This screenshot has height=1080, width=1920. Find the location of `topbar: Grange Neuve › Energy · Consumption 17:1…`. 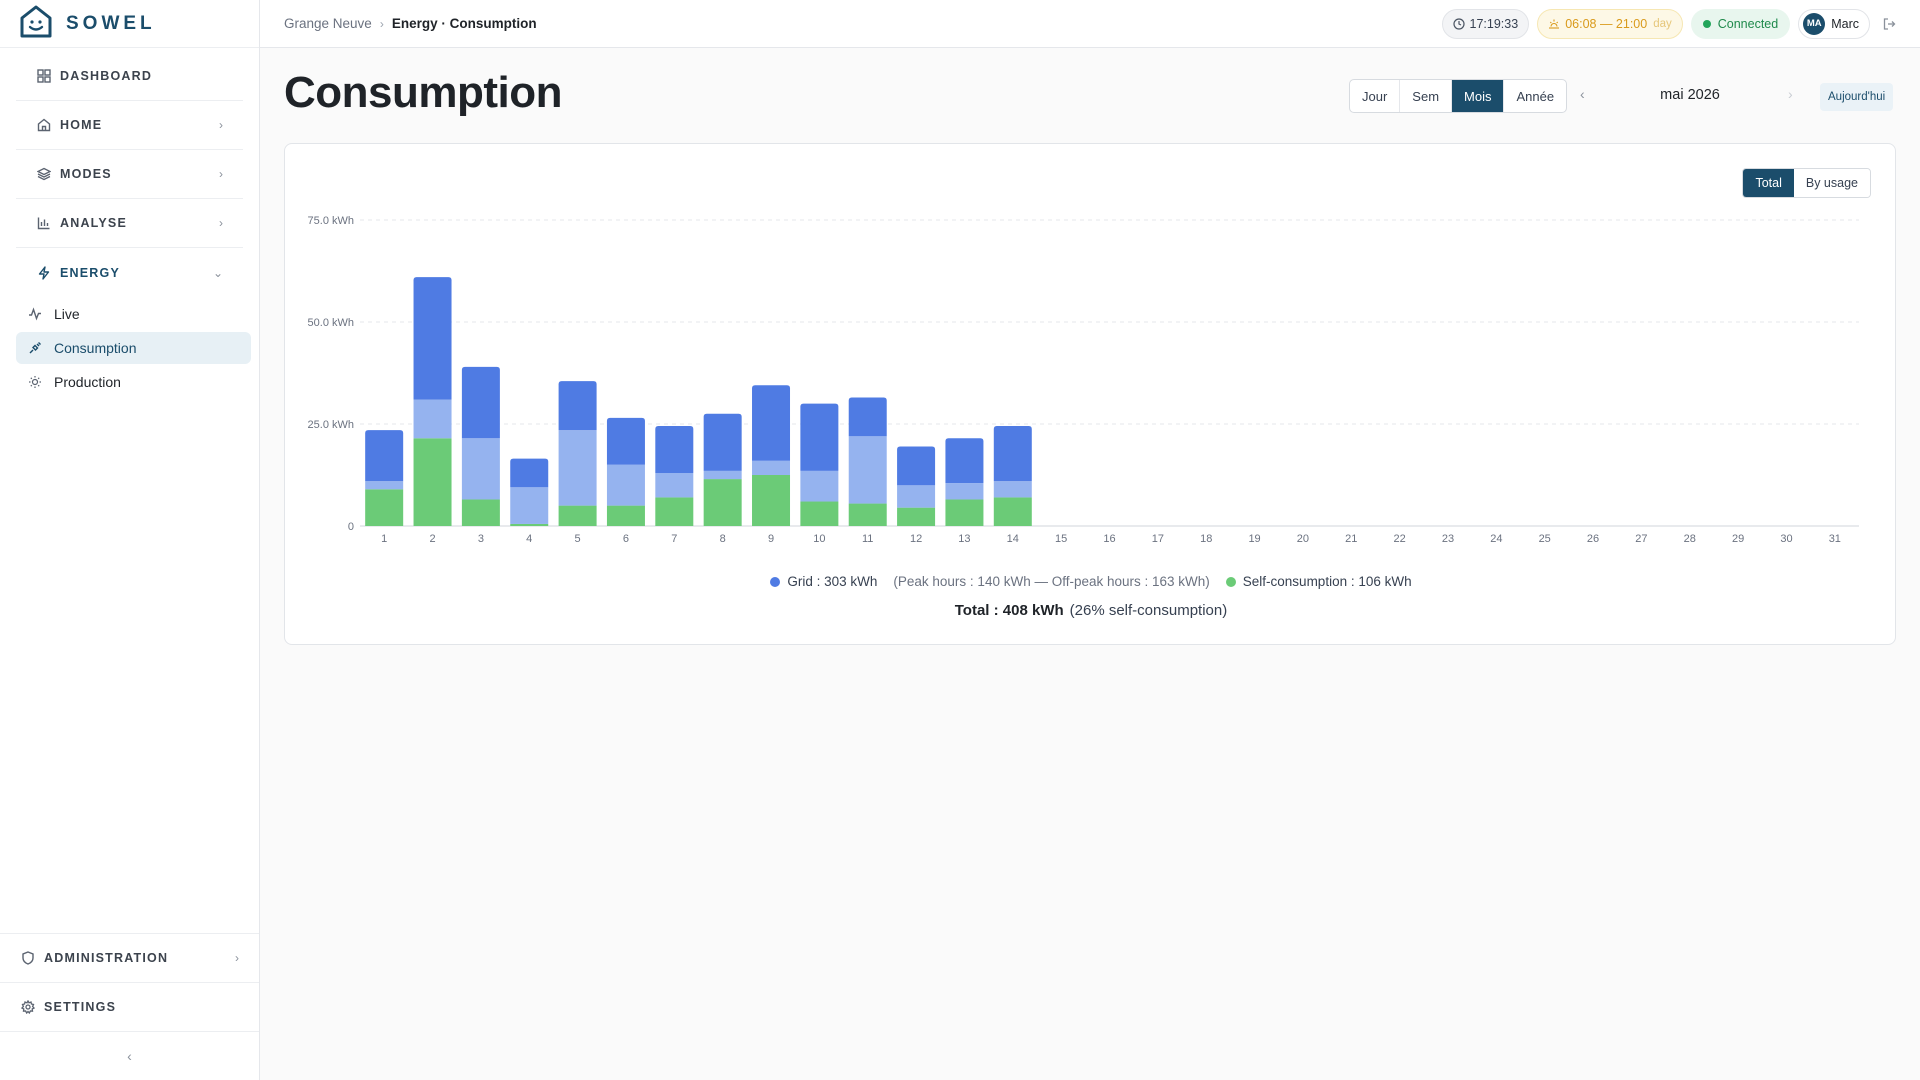

topbar: Grange Neuve › Energy · Consumption 17:1… is located at coordinates (1090, 24).